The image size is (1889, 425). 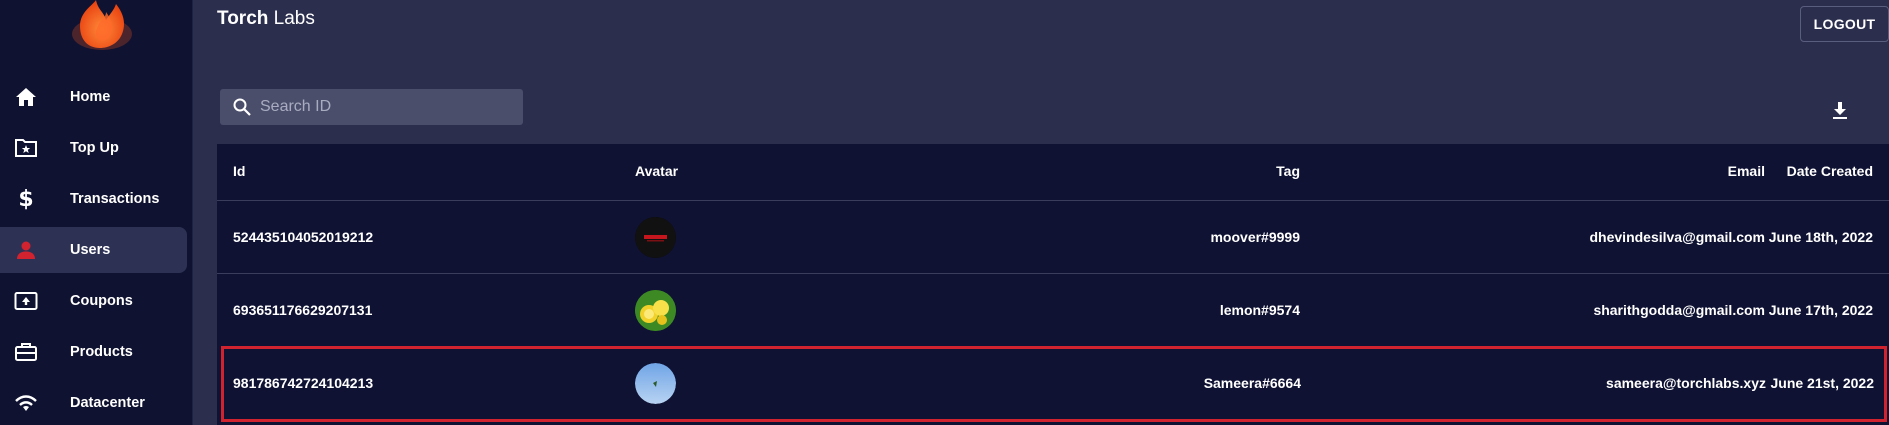 I want to click on sidebar-item-label: Top Up, so click(x=94, y=148).